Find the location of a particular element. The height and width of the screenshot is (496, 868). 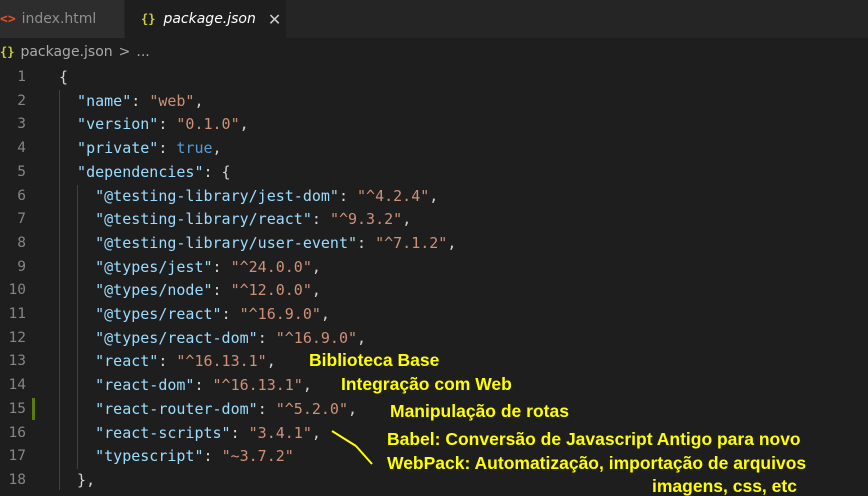

token-key: "@types/react-dom" is located at coordinates (158, 337).